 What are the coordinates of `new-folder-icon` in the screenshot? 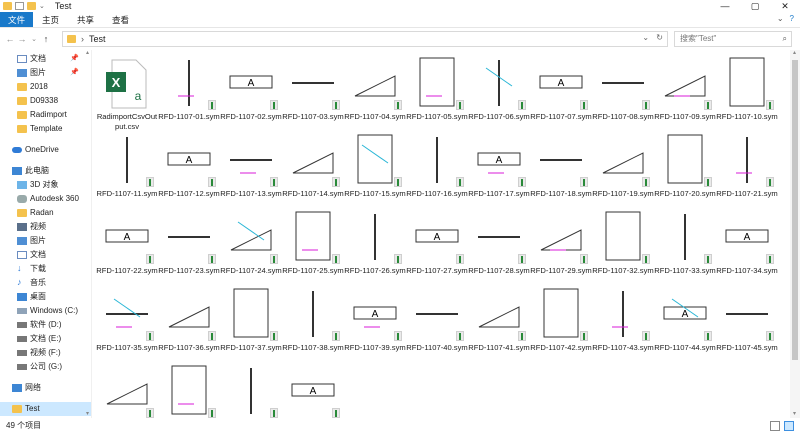 It's located at (31, 6).